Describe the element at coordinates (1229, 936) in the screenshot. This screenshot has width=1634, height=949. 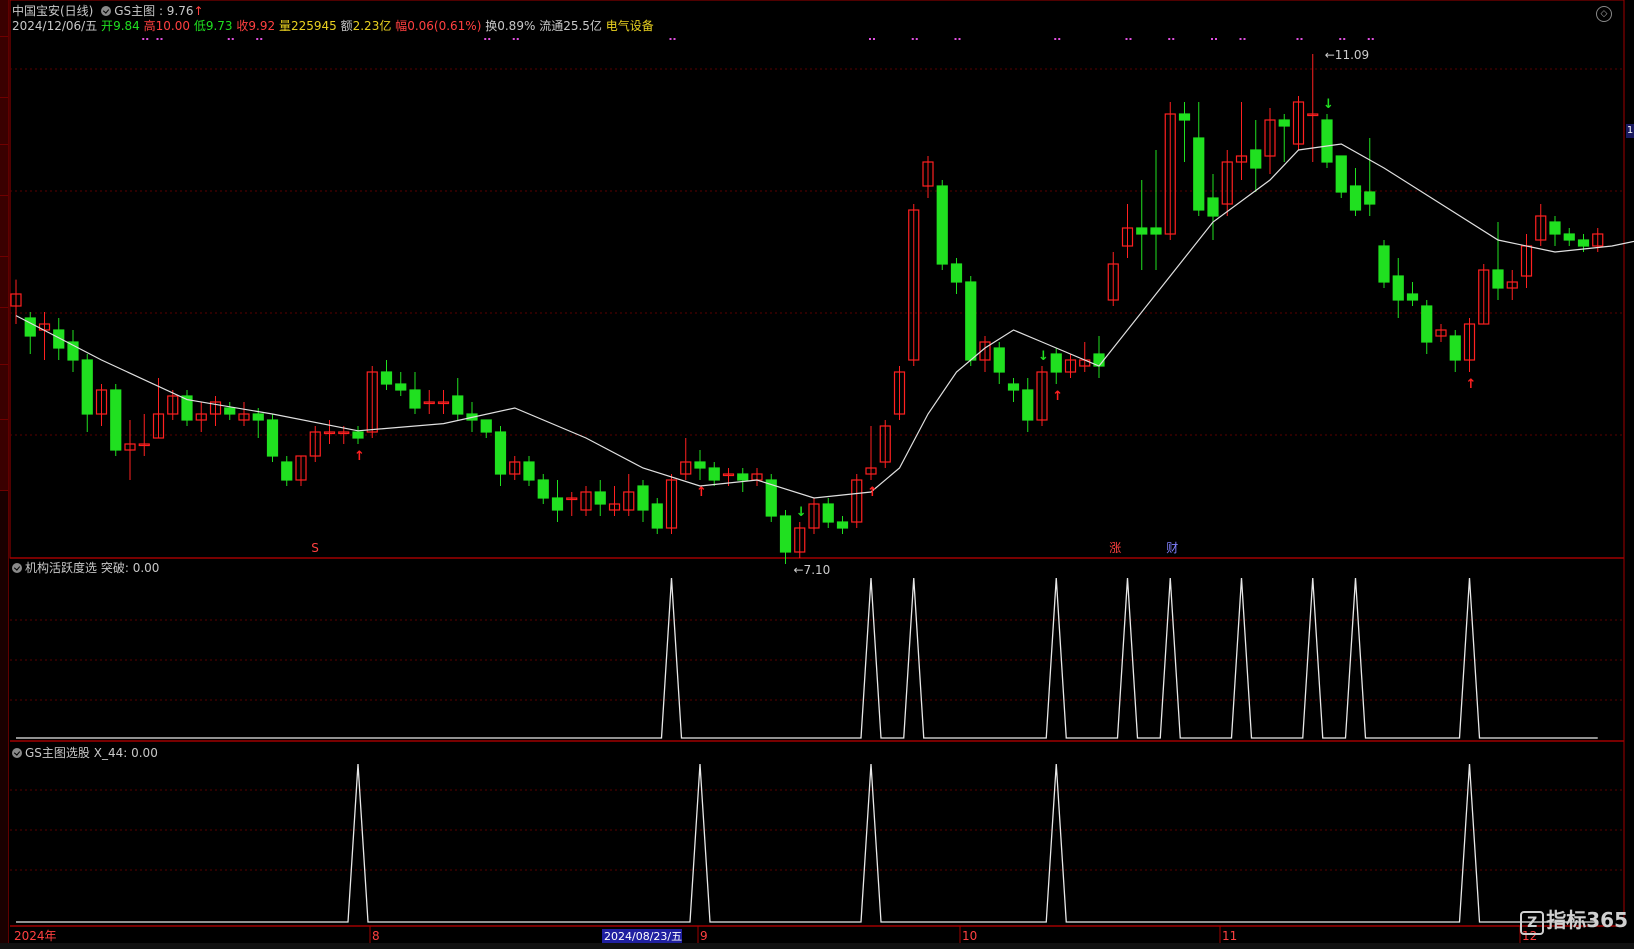
I see `xaxis-month-label: 11` at that location.